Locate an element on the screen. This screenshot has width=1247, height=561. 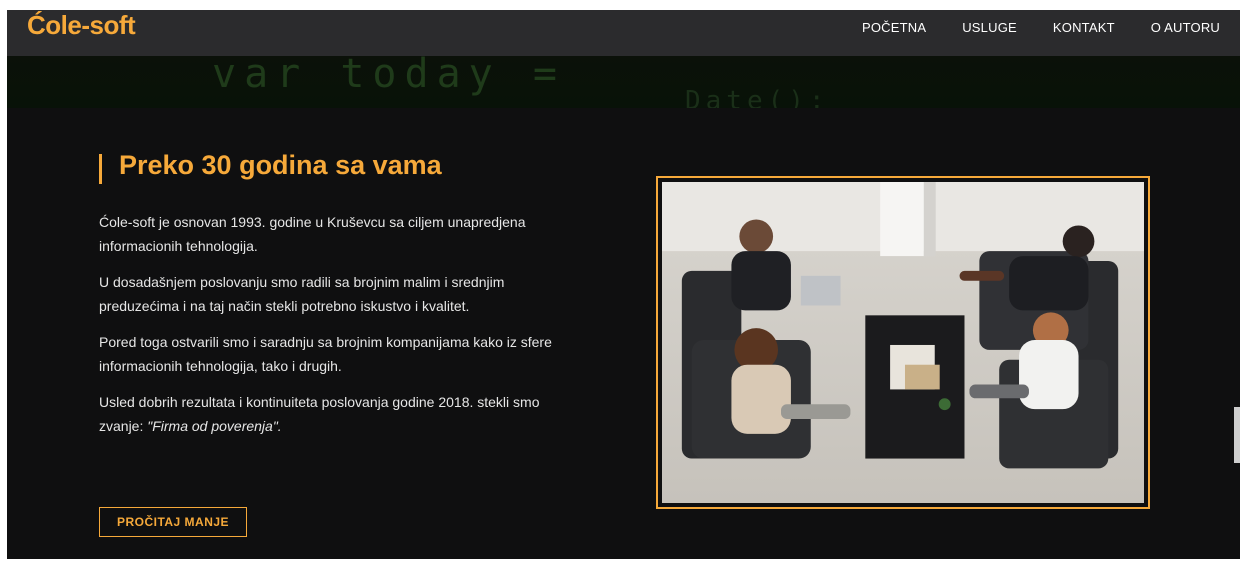
title-accent-bar is located at coordinates (100, 169).